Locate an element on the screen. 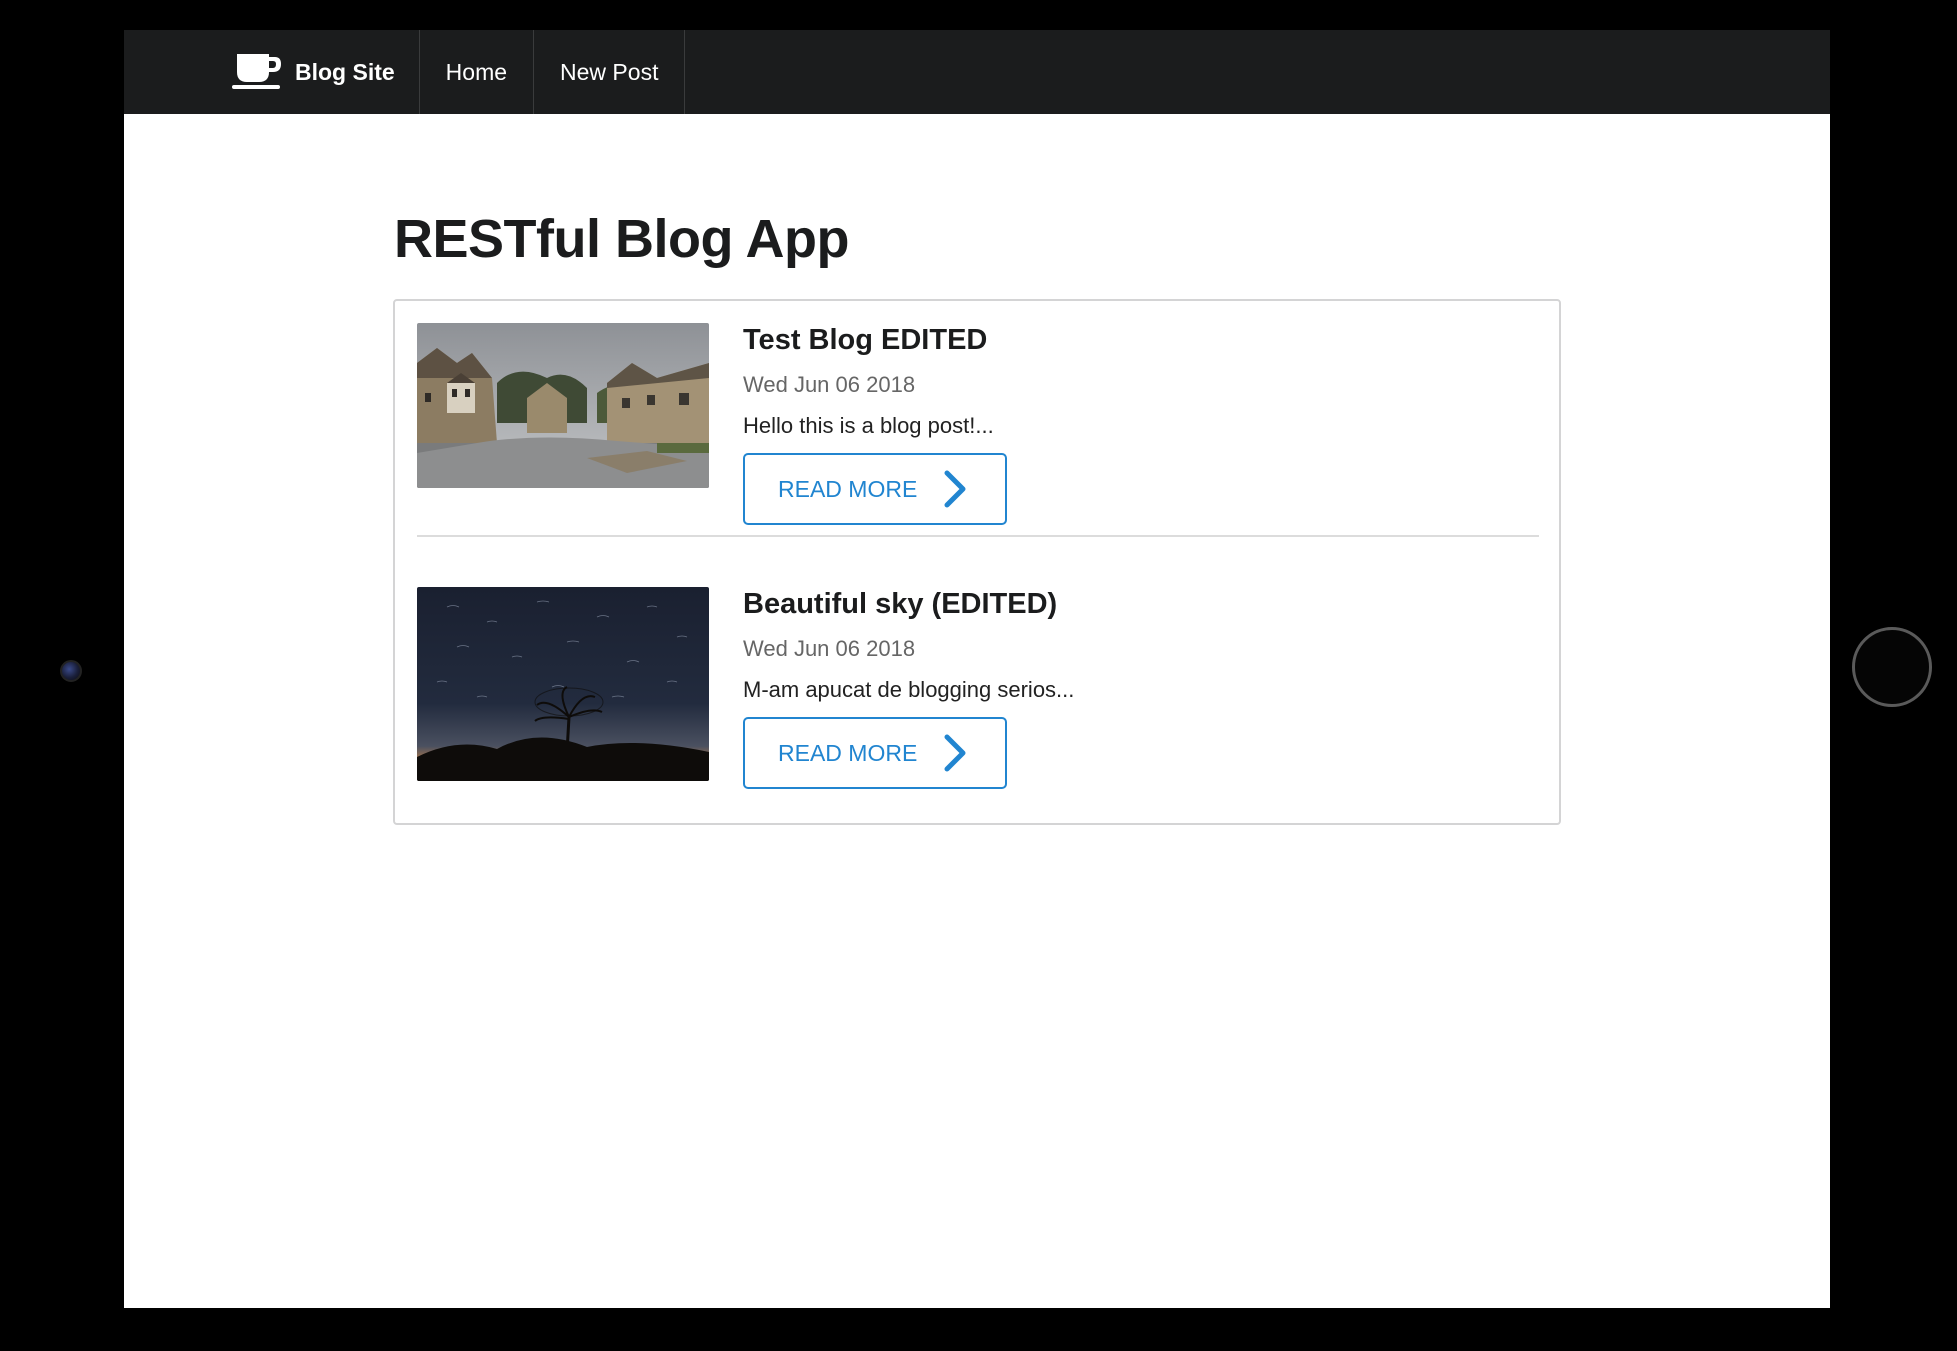 This screenshot has width=1957, height=1351. nav-item-home: Home is located at coordinates (477, 72).